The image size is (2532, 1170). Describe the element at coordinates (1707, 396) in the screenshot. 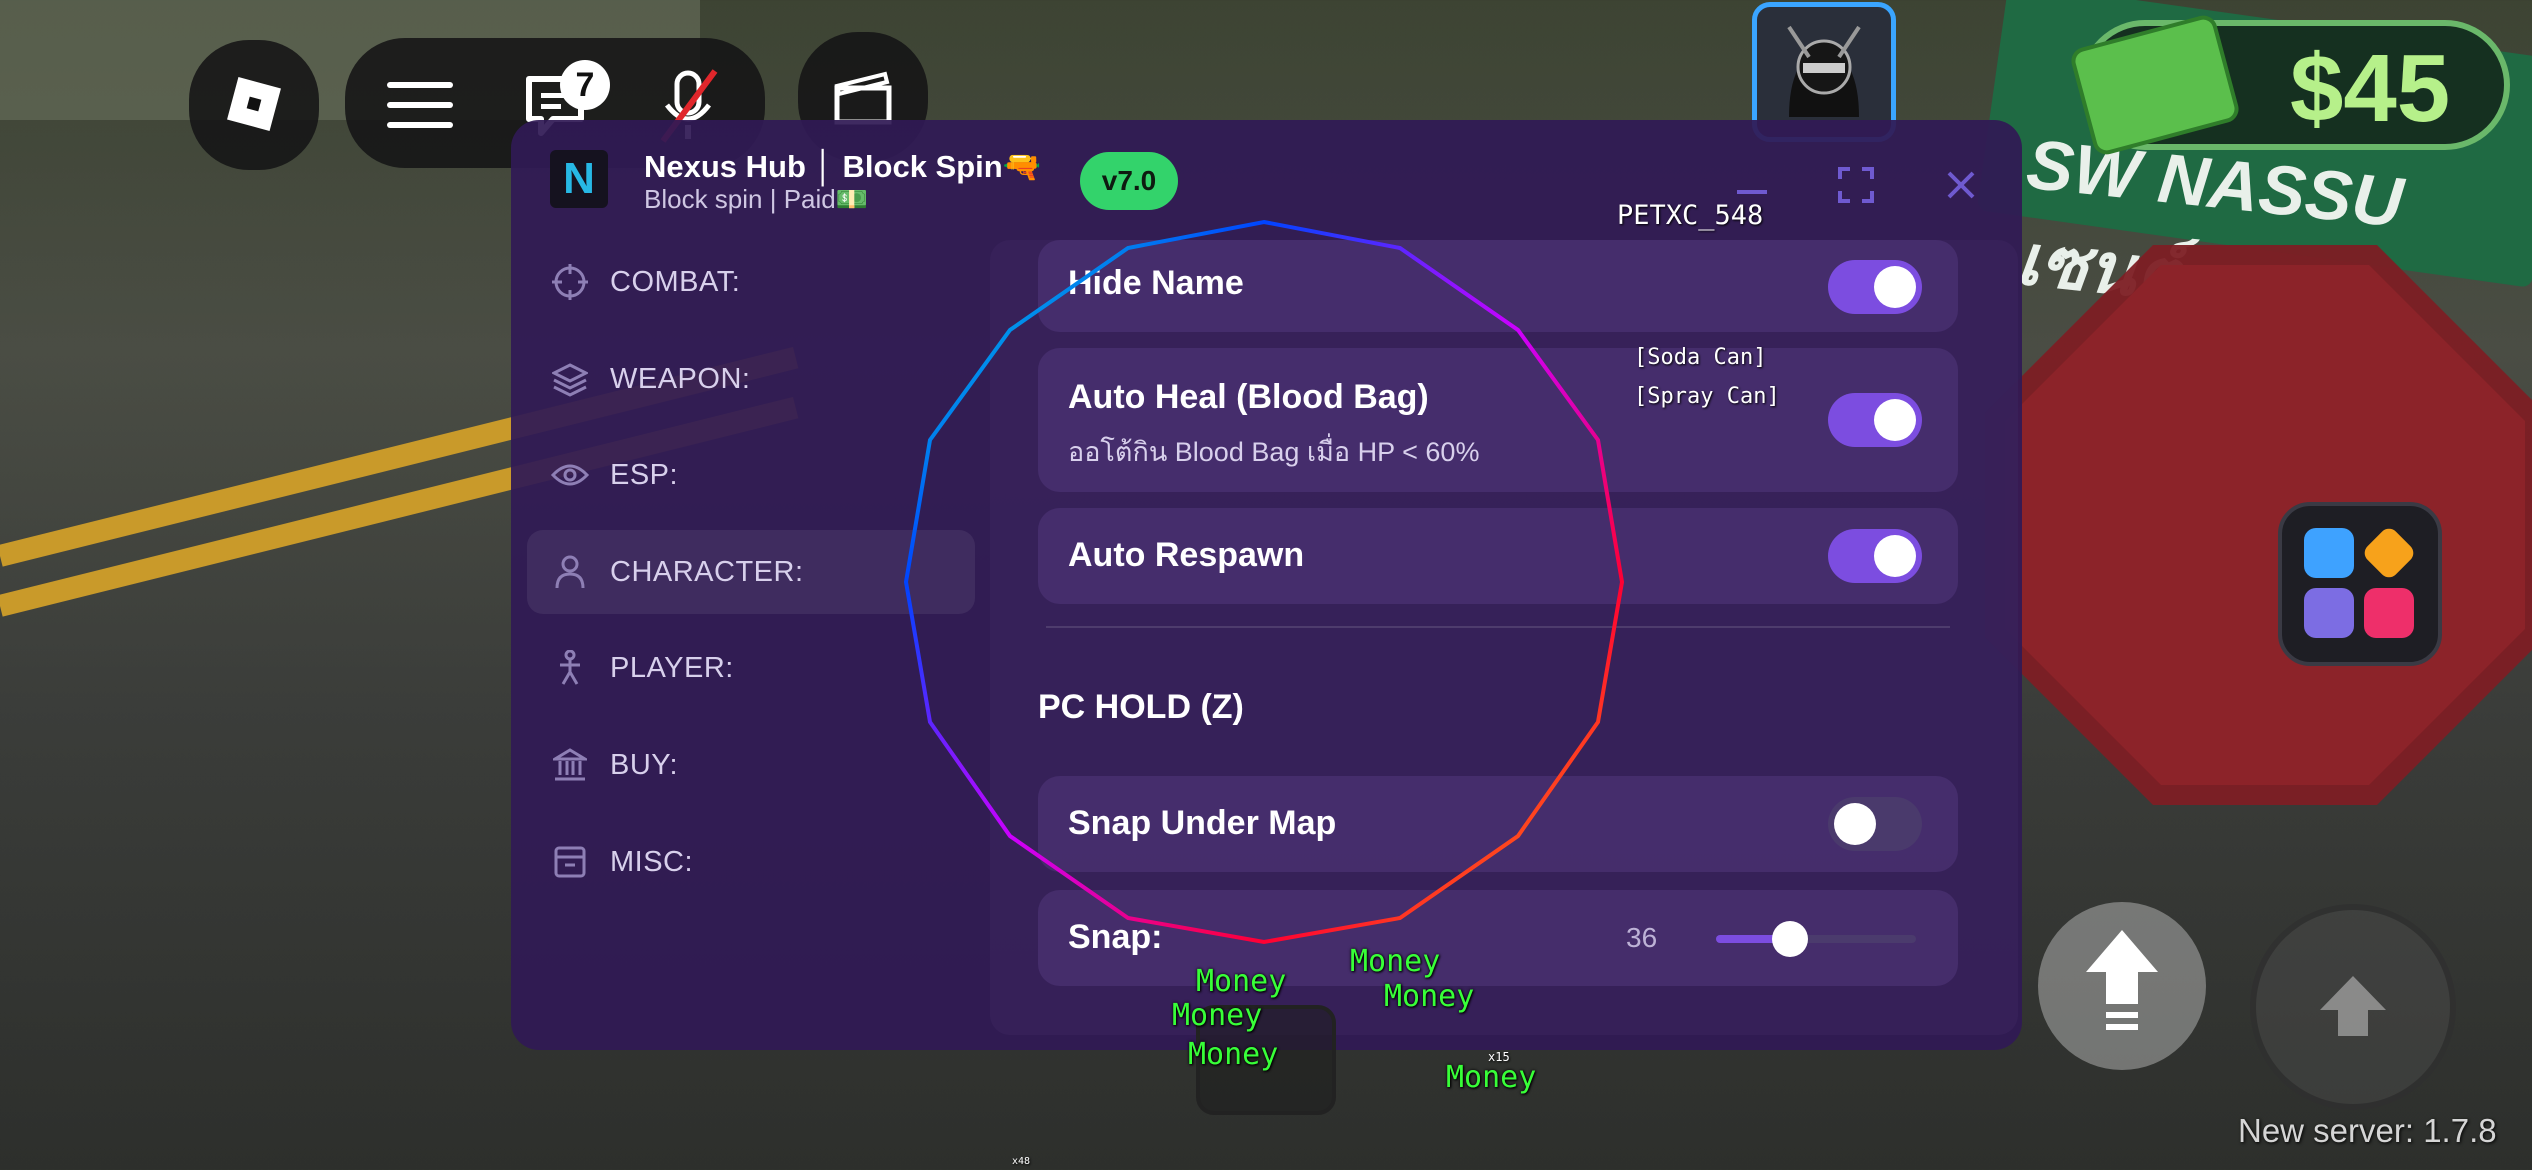

I see `esp-item-label: [Spray Can]` at that location.